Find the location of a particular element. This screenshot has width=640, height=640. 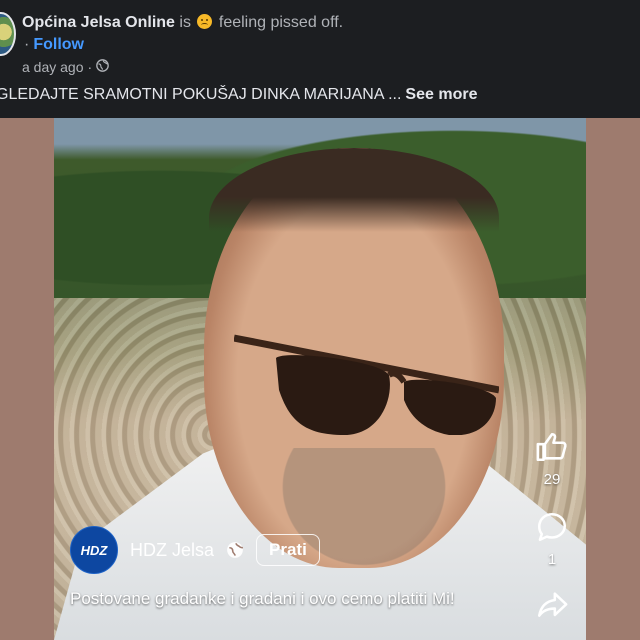

person-hair is located at coordinates (354, 218).